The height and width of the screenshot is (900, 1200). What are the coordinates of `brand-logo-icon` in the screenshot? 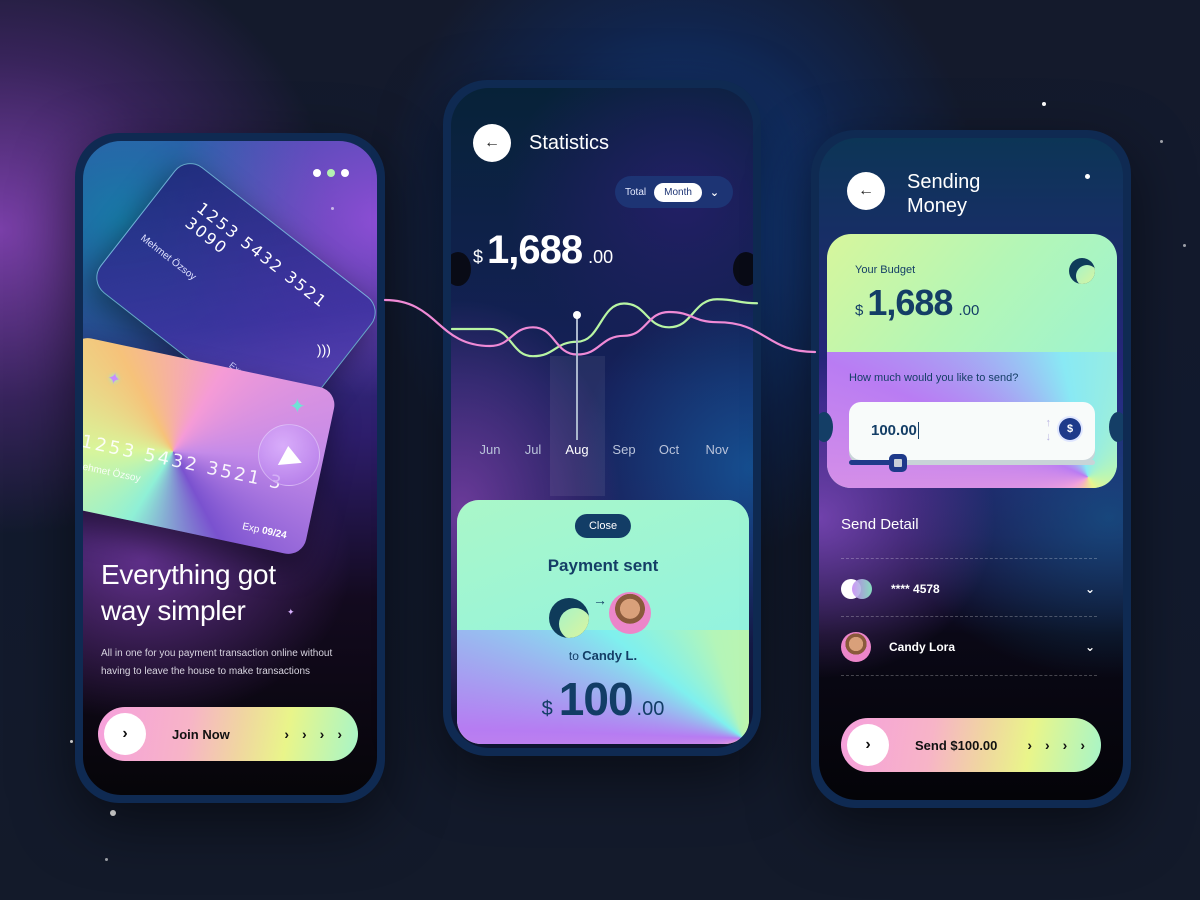 It's located at (289, 455).